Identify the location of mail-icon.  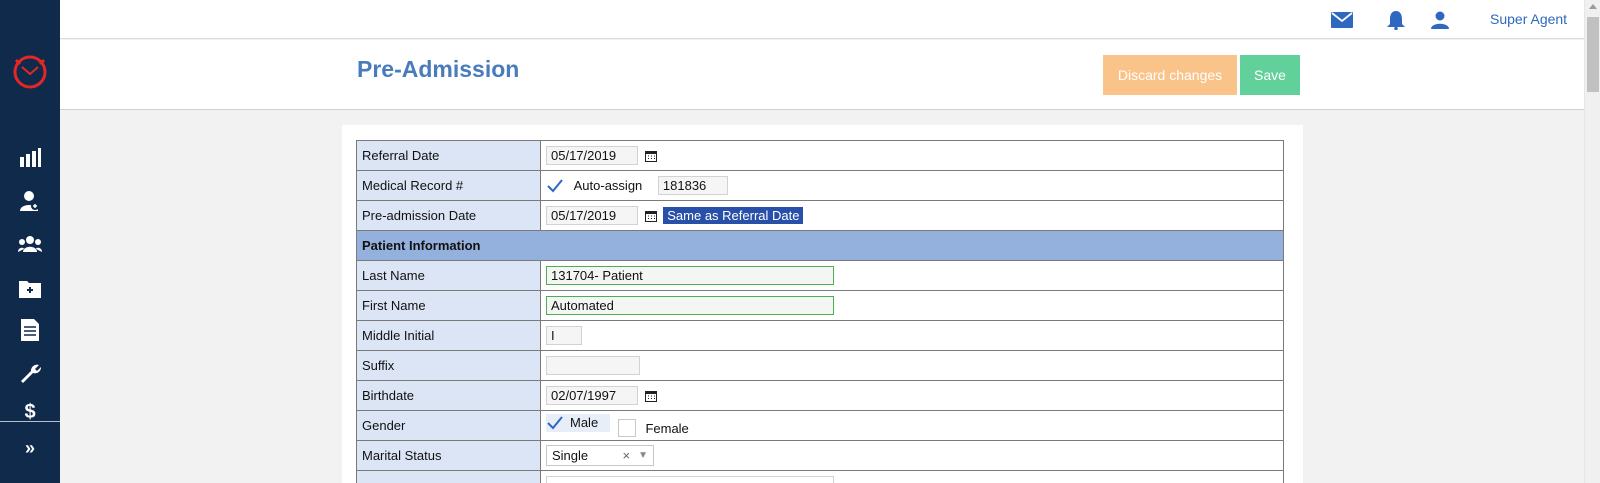
(1342, 20).